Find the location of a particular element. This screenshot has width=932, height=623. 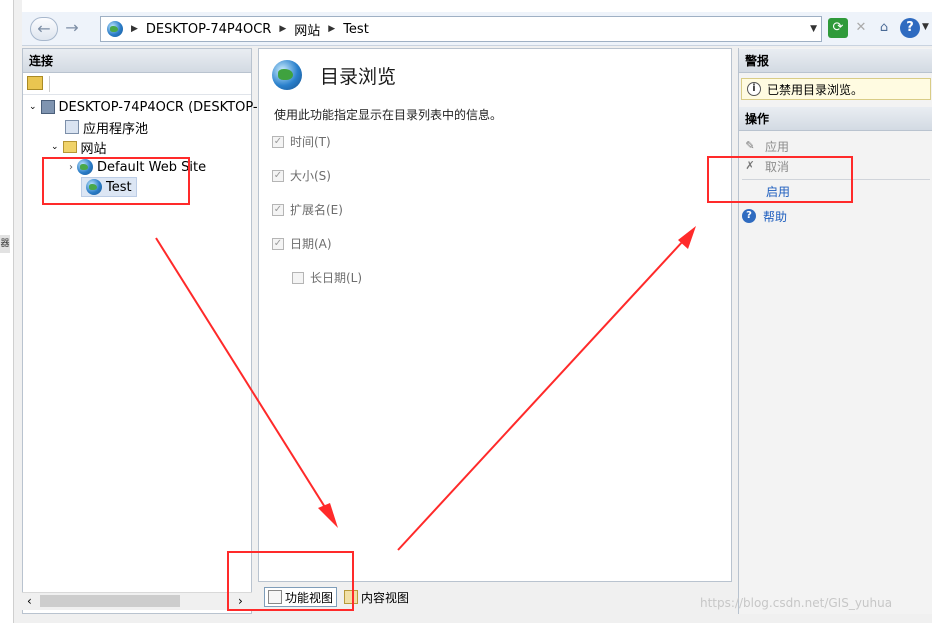

features-view-icon is located at coordinates (275, 597).